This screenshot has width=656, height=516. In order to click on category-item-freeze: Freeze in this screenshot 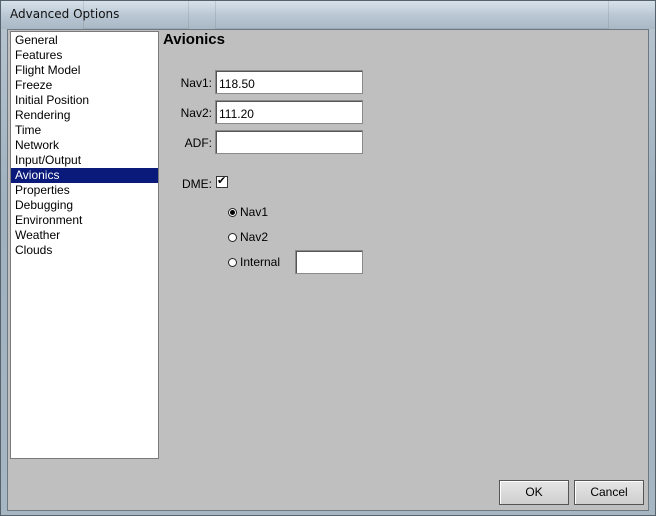, I will do `click(84, 85)`.